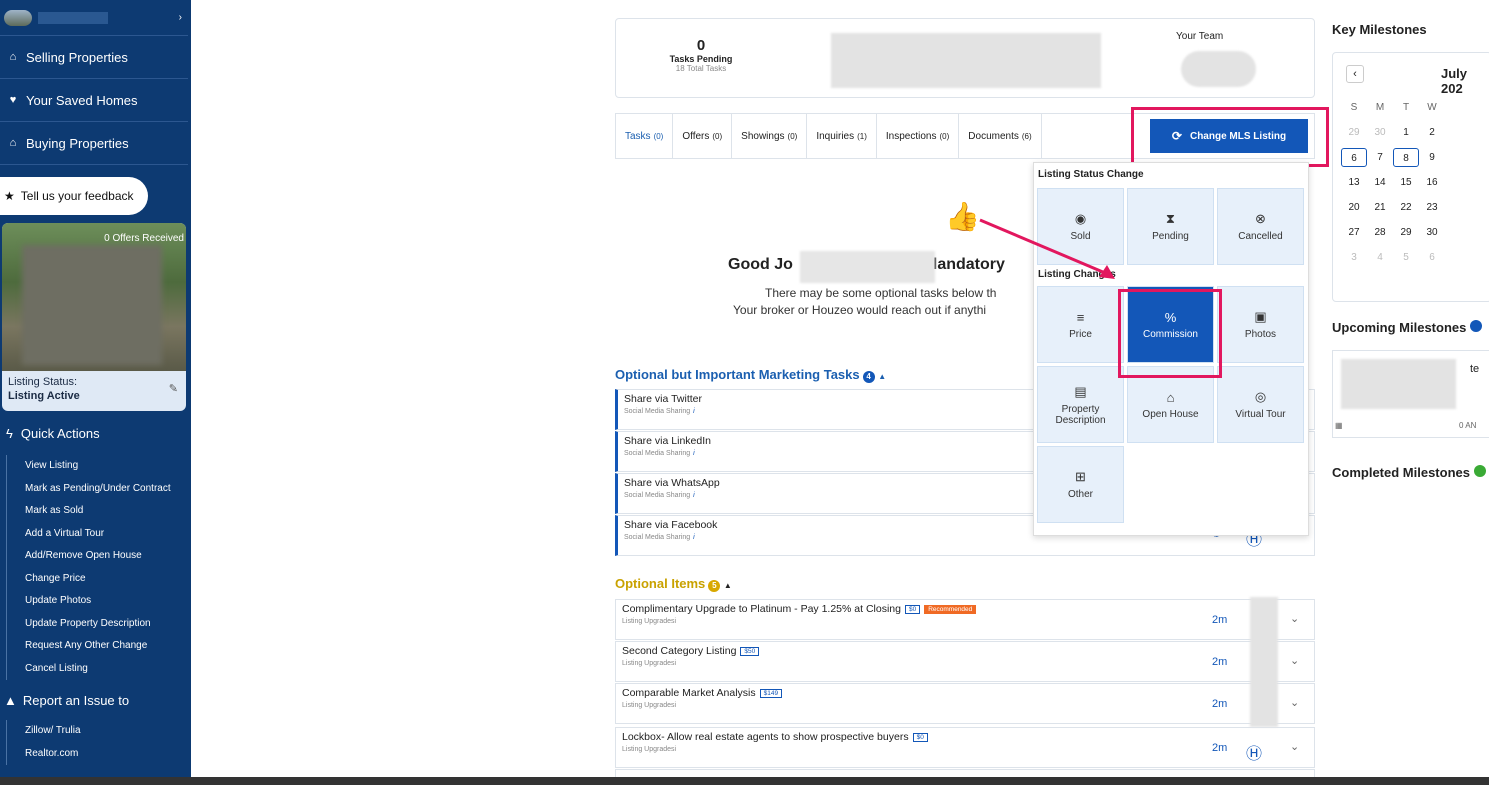 Image resolution: width=1489 pixels, height=785 pixels. I want to click on report-issue-link: Realtor.com, so click(106, 754).